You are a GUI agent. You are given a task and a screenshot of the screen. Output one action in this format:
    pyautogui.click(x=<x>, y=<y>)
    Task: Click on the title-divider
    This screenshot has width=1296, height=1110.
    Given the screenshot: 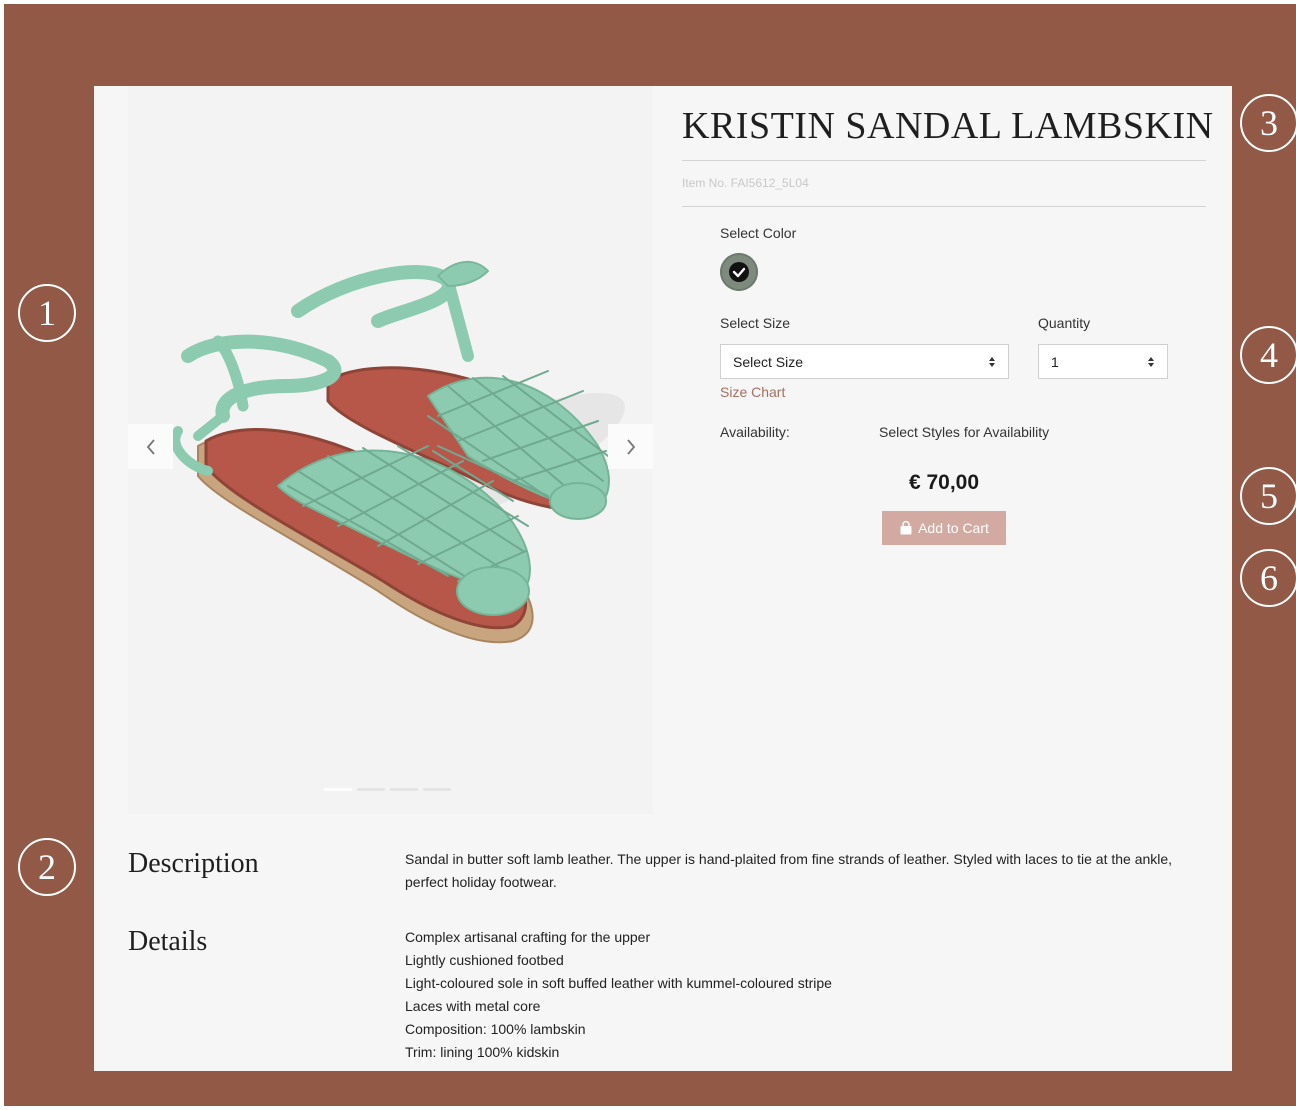 What is the action you would take?
    pyautogui.click(x=944, y=160)
    